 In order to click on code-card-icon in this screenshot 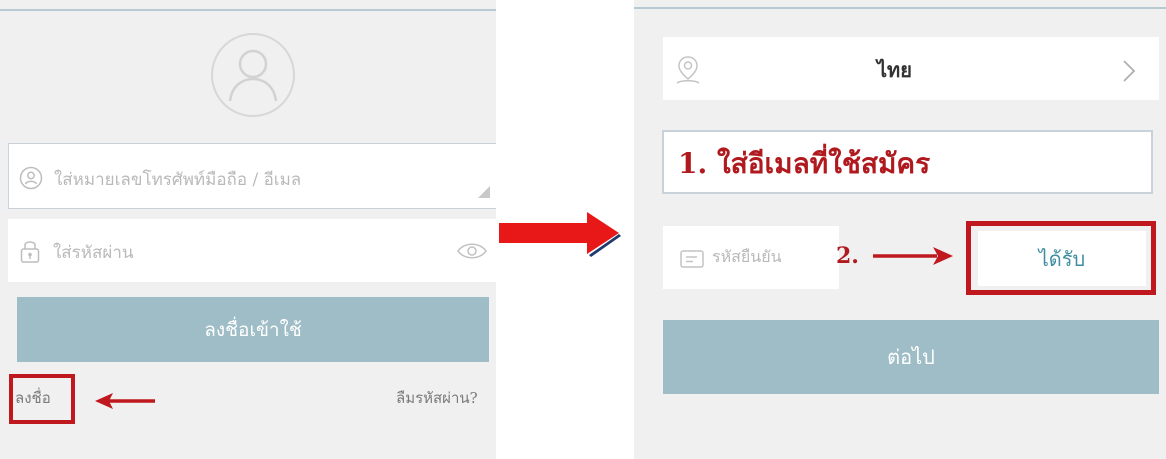, I will do `click(692, 261)`.